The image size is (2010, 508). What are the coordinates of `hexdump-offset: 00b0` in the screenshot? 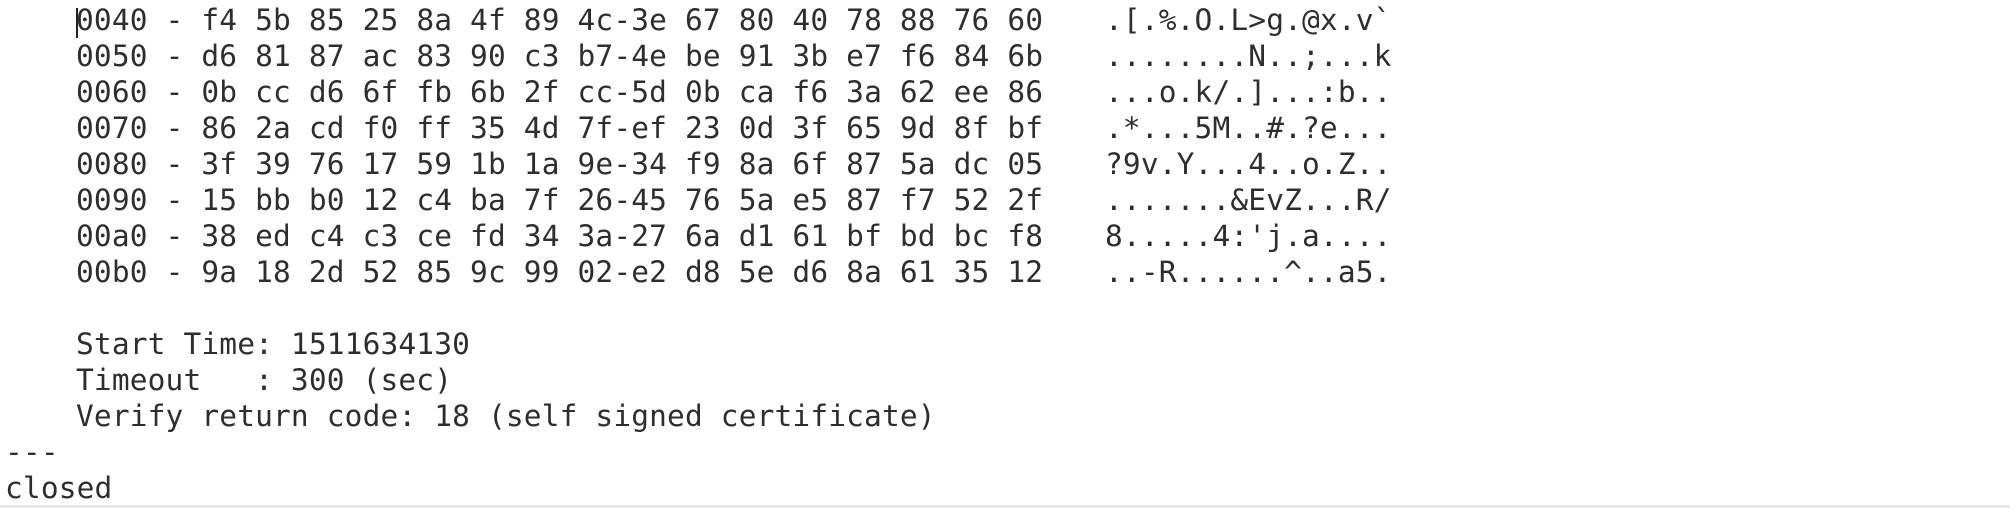 It's located at (112, 272).